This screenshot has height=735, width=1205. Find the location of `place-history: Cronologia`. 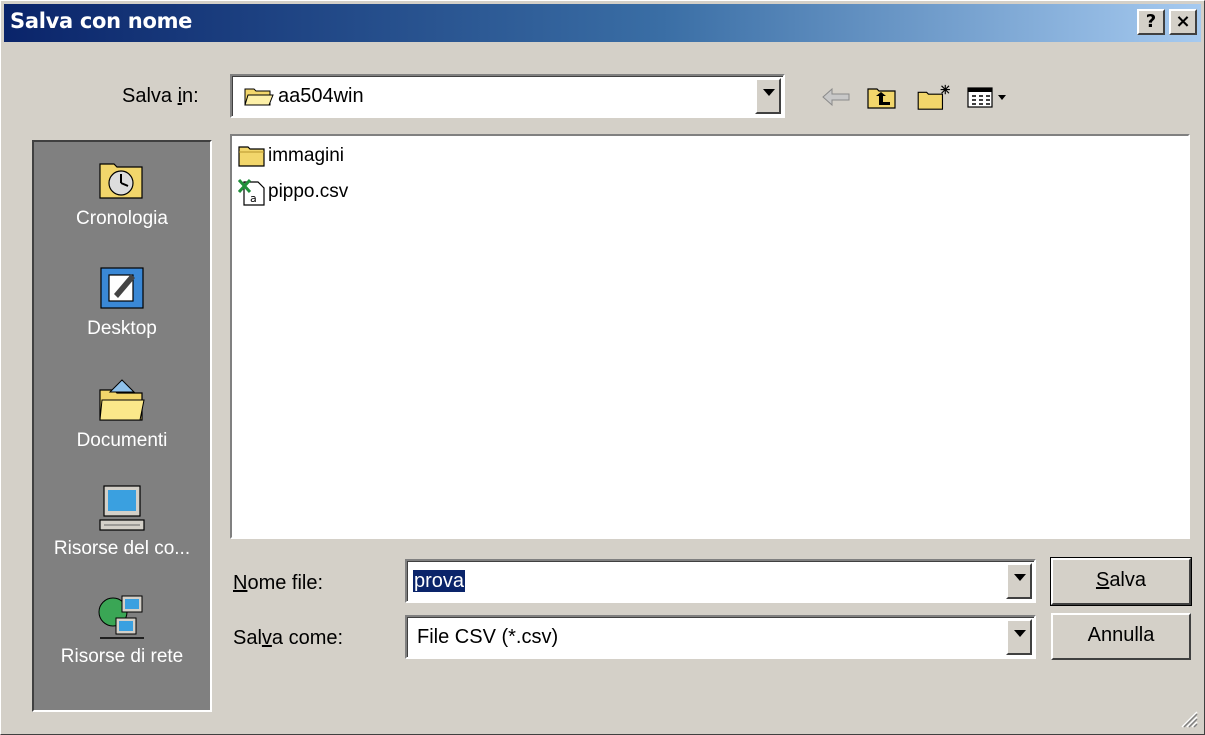

place-history: Cronologia is located at coordinates (122, 191).